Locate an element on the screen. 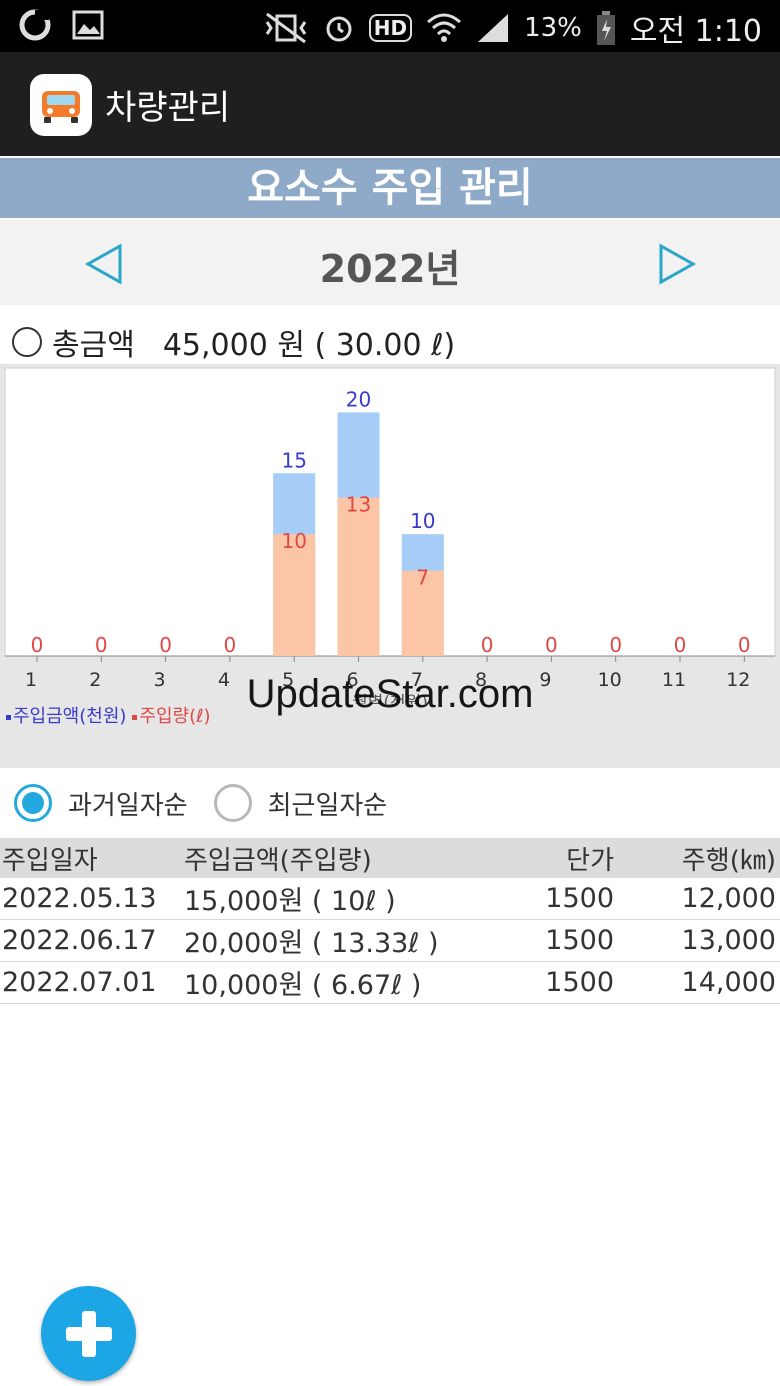 This screenshot has height=1386, width=780. header-mileage: 주행(㎞) is located at coordinates (728, 860).